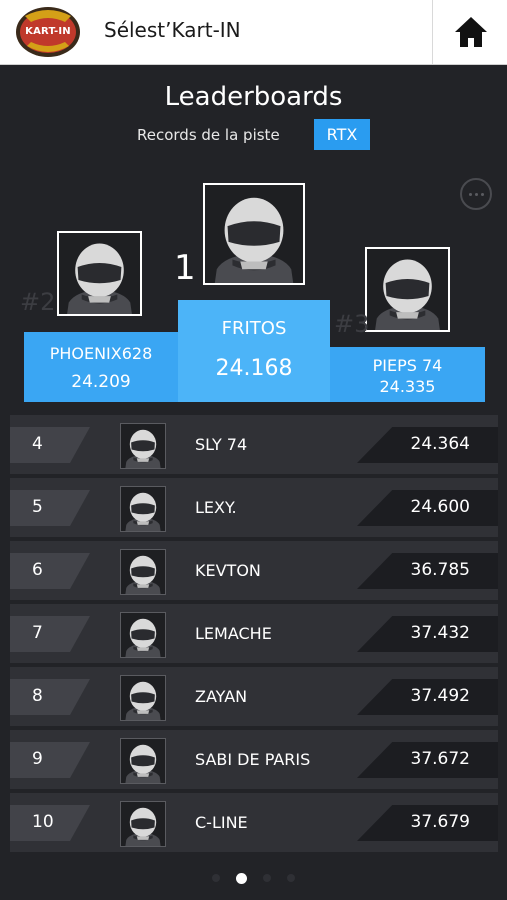 Image resolution: width=507 pixels, height=900 pixels. Describe the element at coordinates (37, 507) in the screenshot. I see `row-rank: 5` at that location.